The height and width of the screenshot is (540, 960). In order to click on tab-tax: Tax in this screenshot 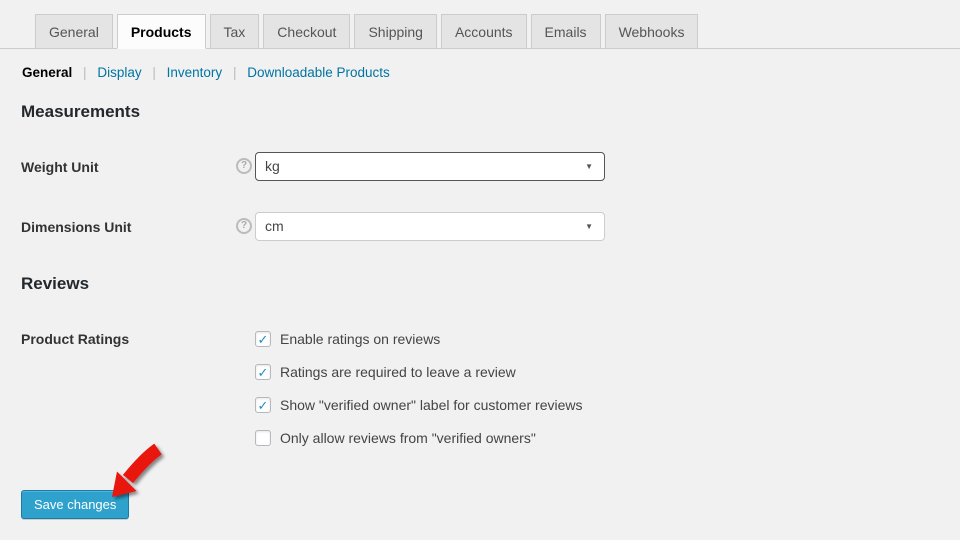, I will do `click(234, 31)`.